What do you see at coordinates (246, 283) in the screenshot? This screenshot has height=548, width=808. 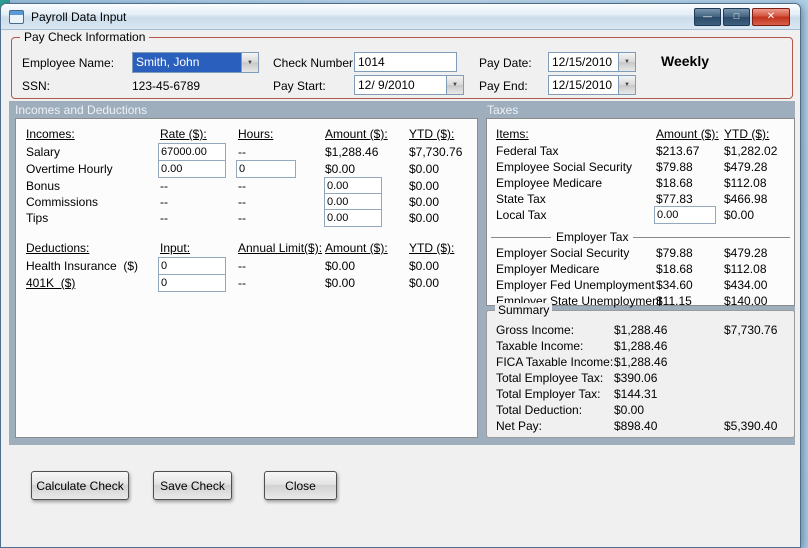 I see `deduction-row-401k: 401K ($) -- $0.00 $0.00` at bounding box center [246, 283].